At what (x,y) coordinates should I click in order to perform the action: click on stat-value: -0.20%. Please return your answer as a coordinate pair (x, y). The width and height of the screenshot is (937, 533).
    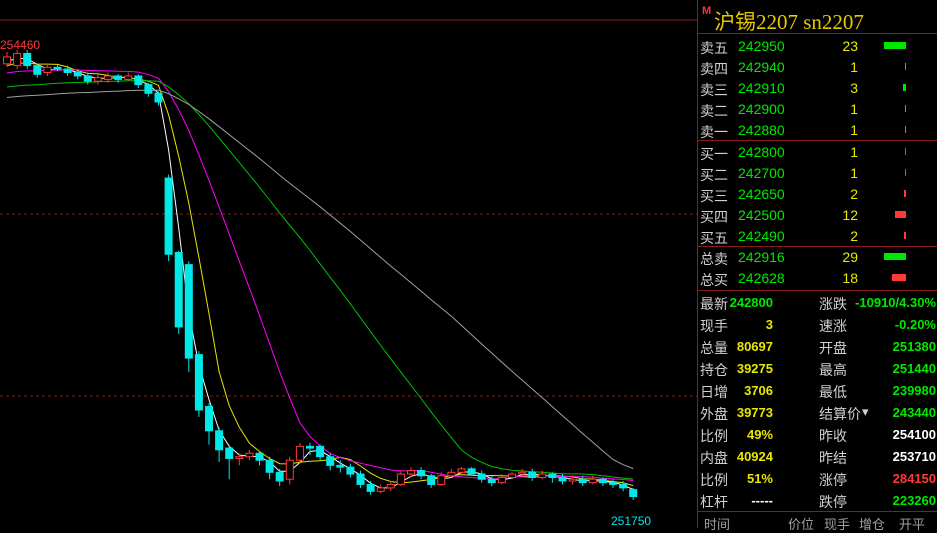
    Looking at the image, I should click on (915, 324).